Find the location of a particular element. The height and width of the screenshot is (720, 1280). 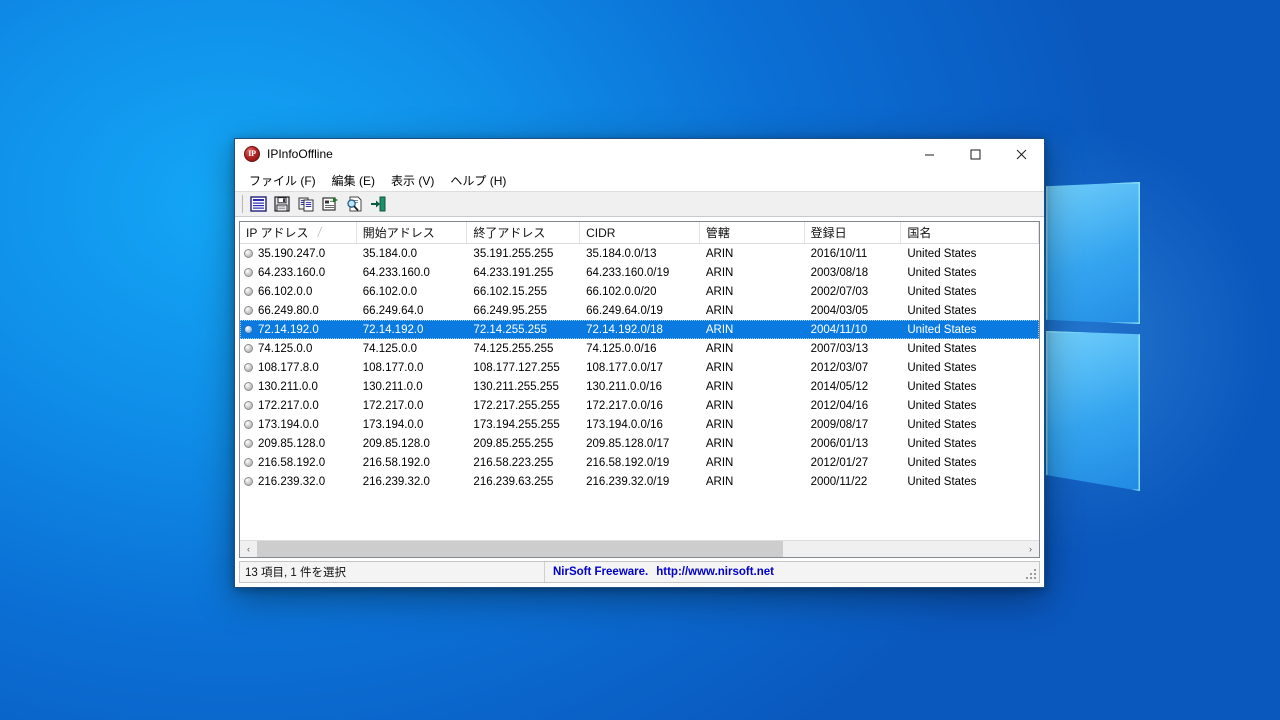

status-credit-text: NirSoft Freeware. is located at coordinates (601, 572).